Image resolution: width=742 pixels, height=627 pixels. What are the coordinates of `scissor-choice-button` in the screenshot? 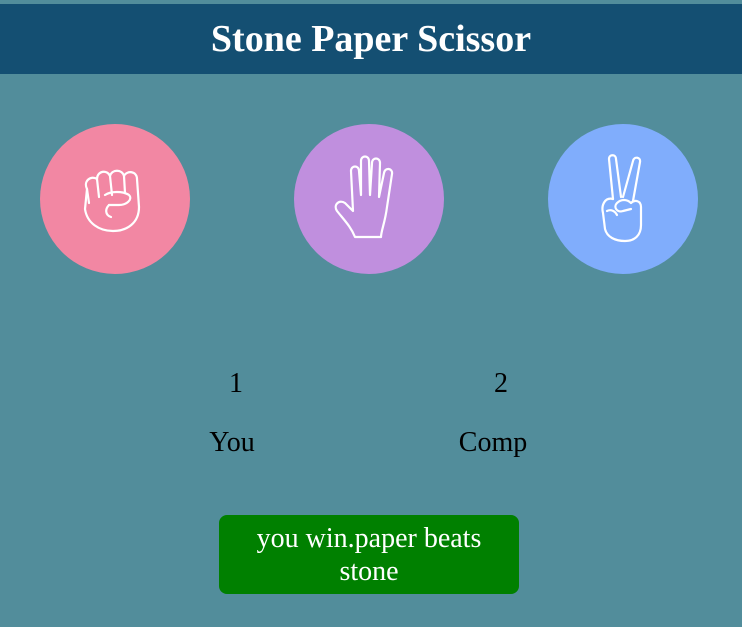 It's located at (623, 199).